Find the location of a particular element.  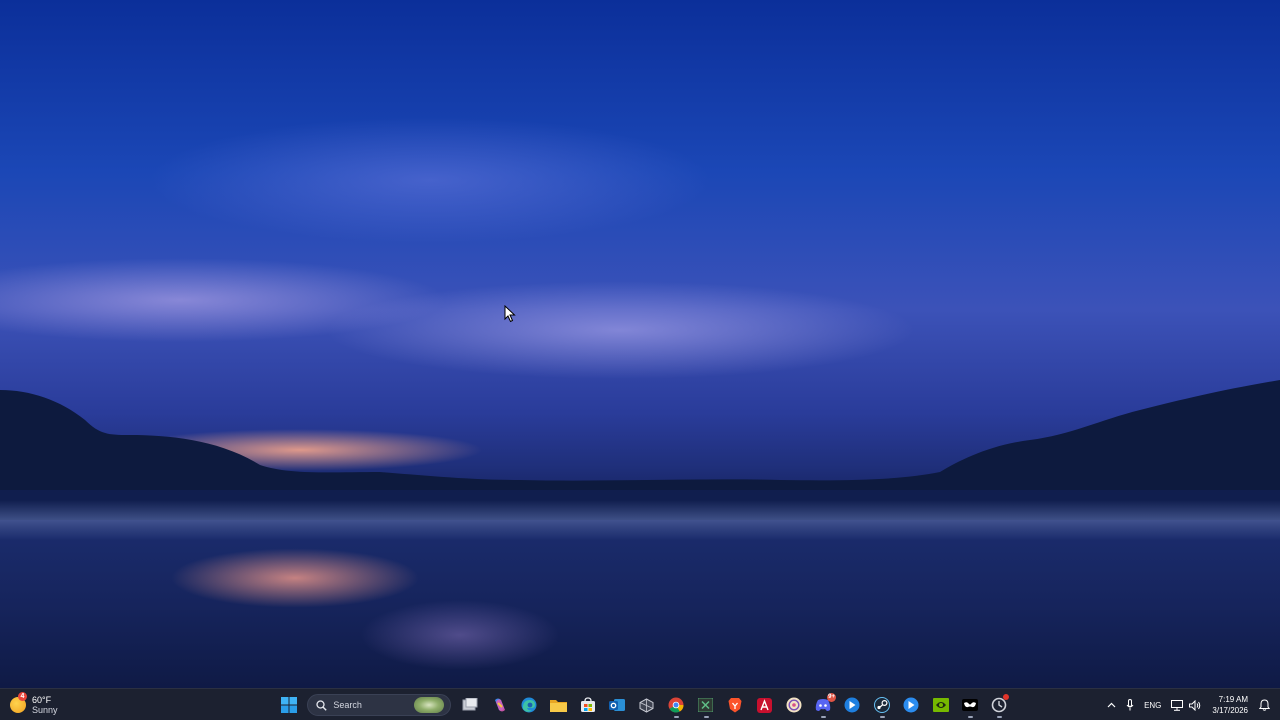

outlook-icon is located at coordinates (617, 705).